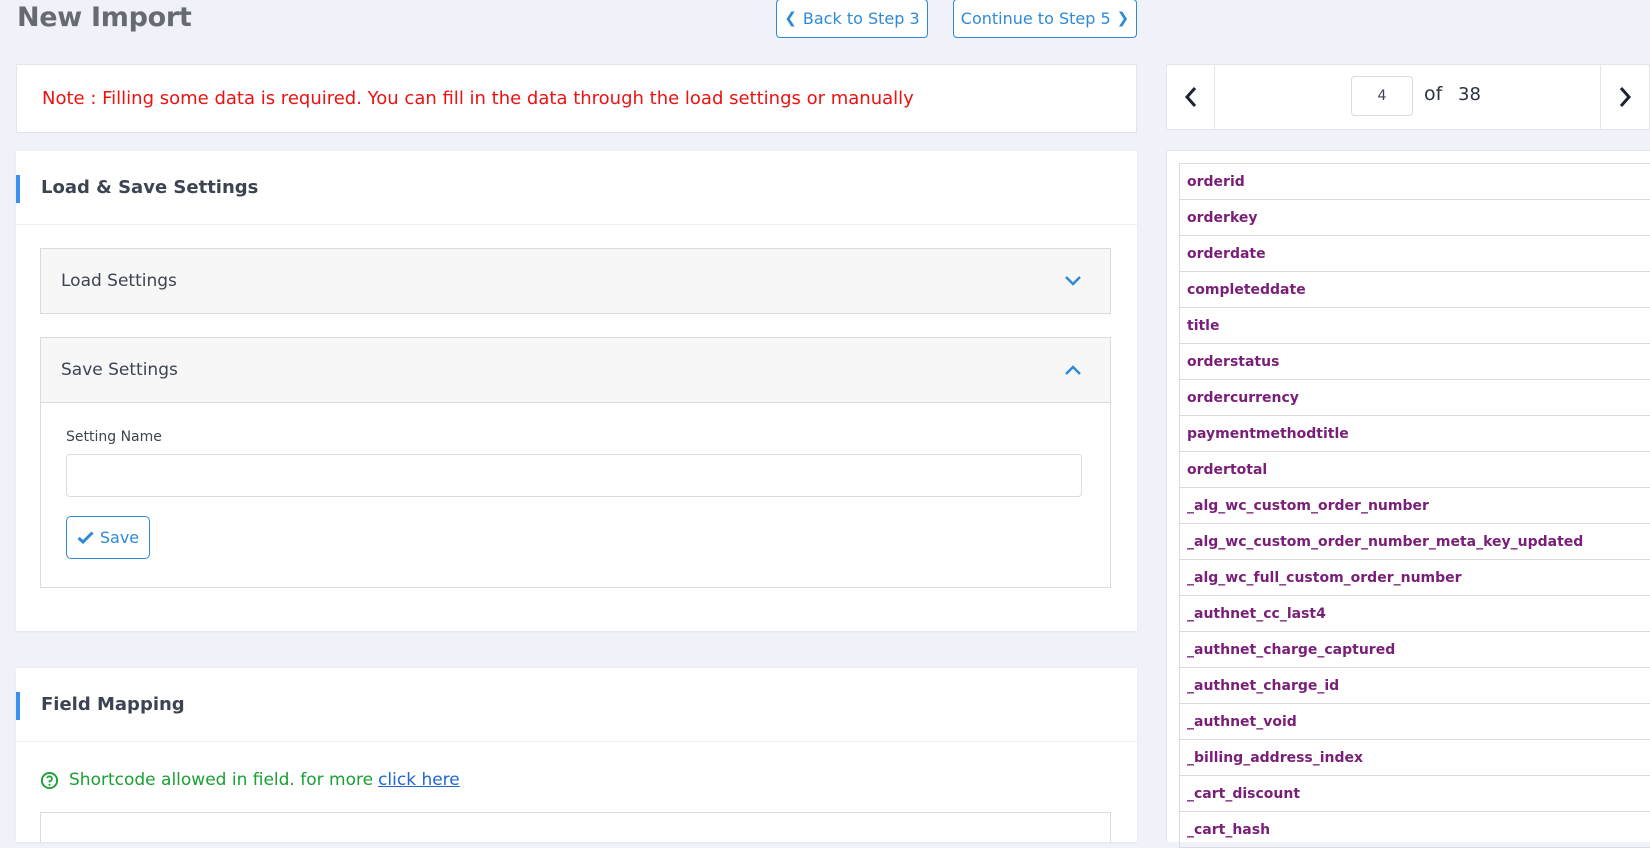 The height and width of the screenshot is (848, 1650). Describe the element at coordinates (419, 780) in the screenshot. I see `click-here-link: click here` at that location.